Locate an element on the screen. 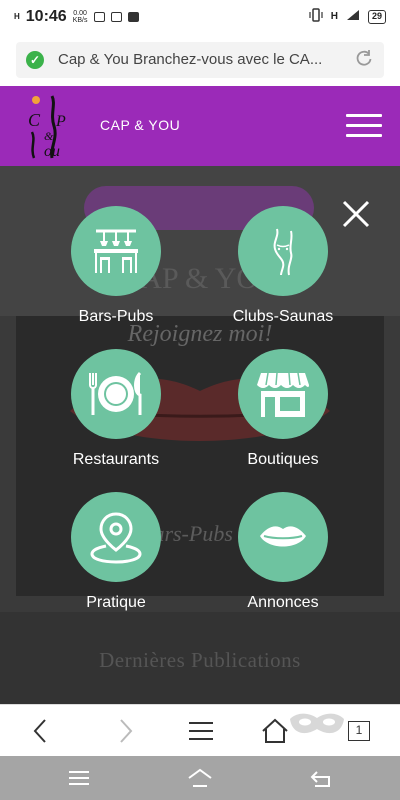  svg-text: ou is located at coordinates (52, 151).